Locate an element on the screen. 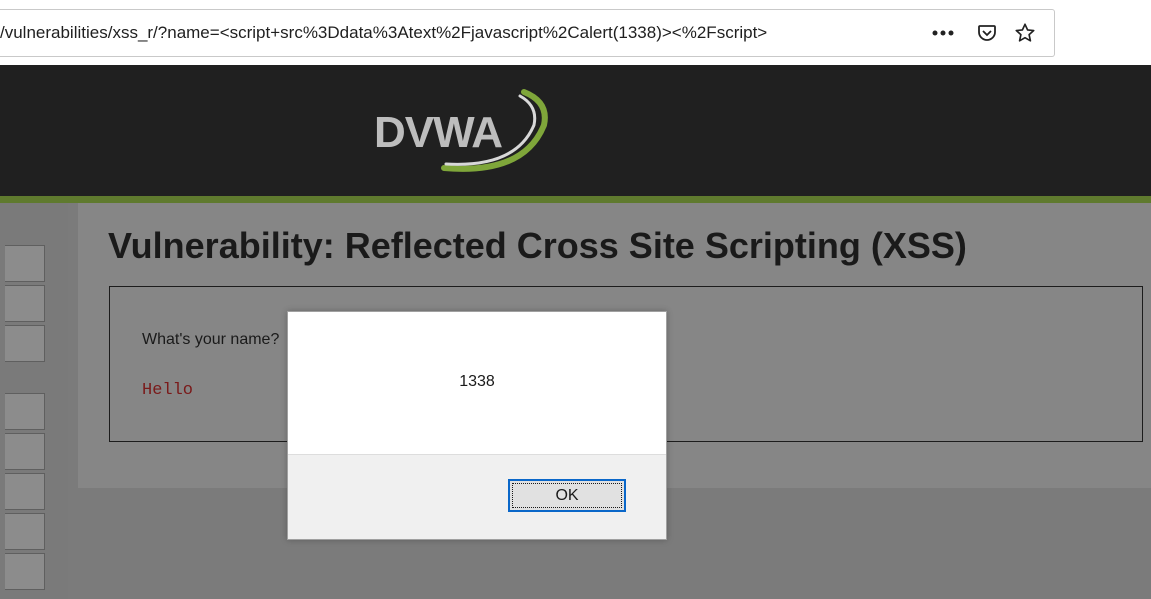 The height and width of the screenshot is (599, 1151). dvwa-logo: DVWA is located at coordinates (464, 130).